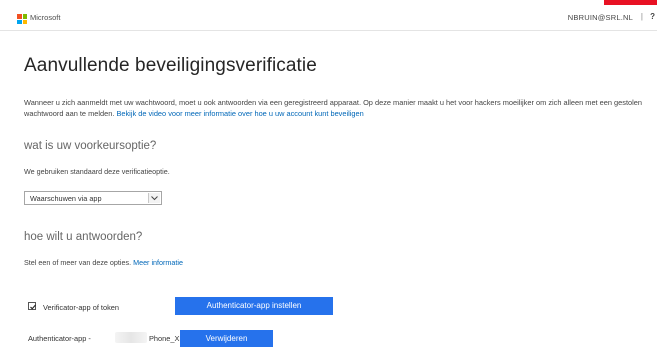 This screenshot has height=352, width=657. I want to click on device-label-prefix: Authenticator-app -, so click(59, 338).